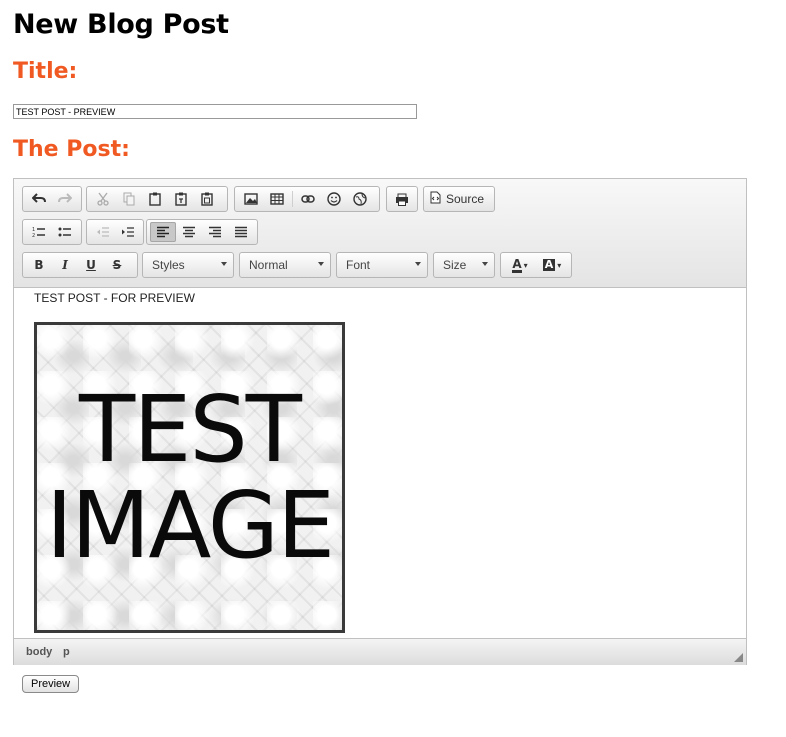 This screenshot has width=786, height=737. Describe the element at coordinates (45, 71) in the screenshot. I see `title-label: Title:` at that location.